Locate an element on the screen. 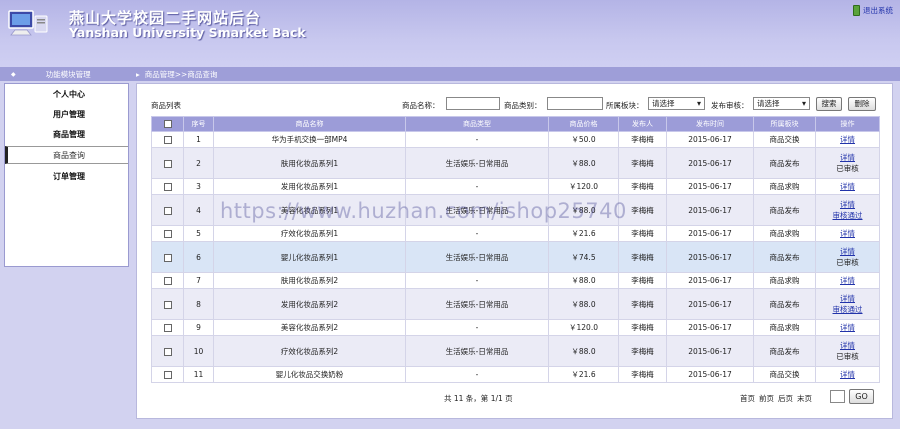 The image size is (900, 429). pager-first: 首页 is located at coordinates (747, 398).